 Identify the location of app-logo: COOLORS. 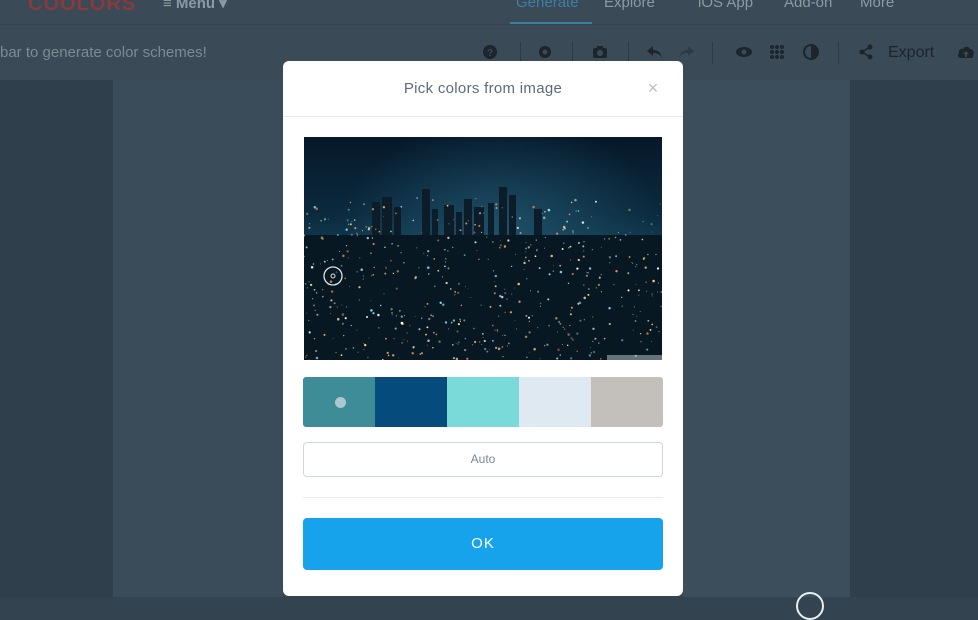
(82, 8).